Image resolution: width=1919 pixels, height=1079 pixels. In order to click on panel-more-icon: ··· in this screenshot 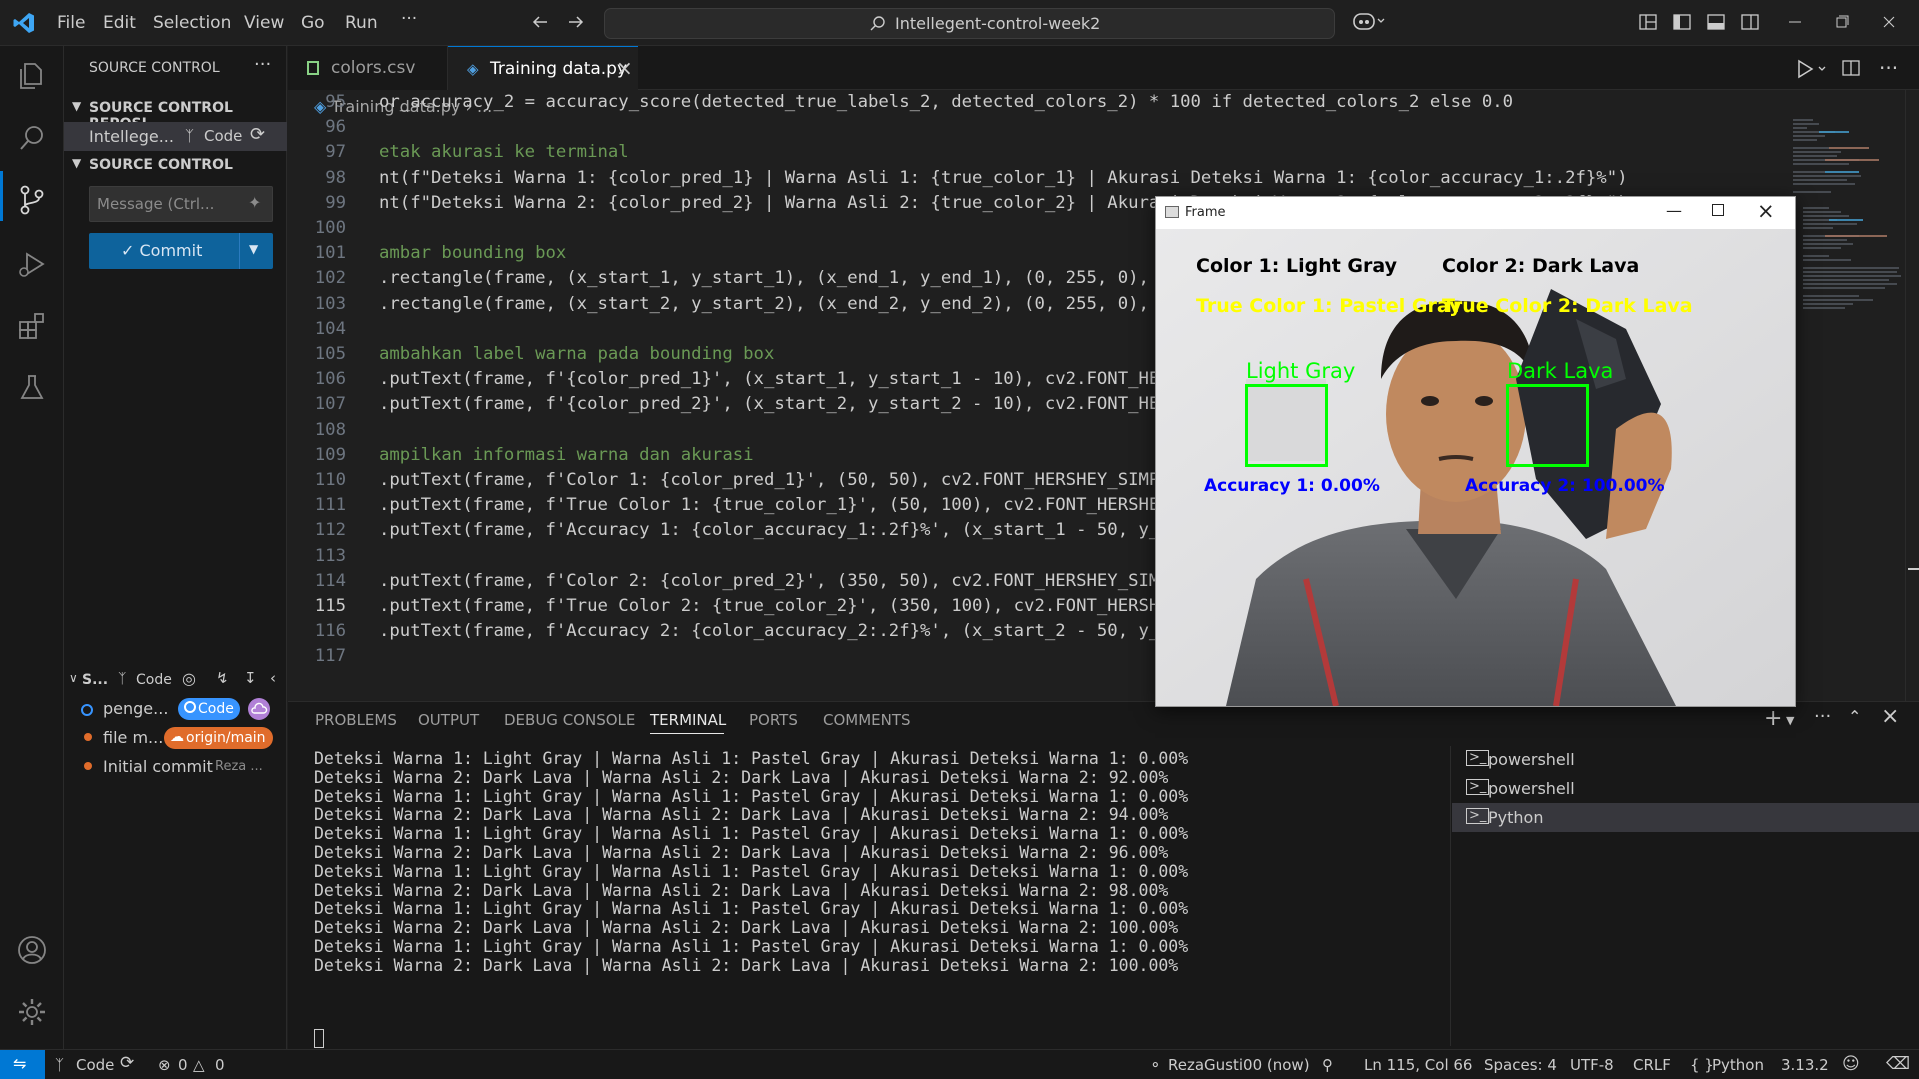, I will do `click(1822, 716)`.